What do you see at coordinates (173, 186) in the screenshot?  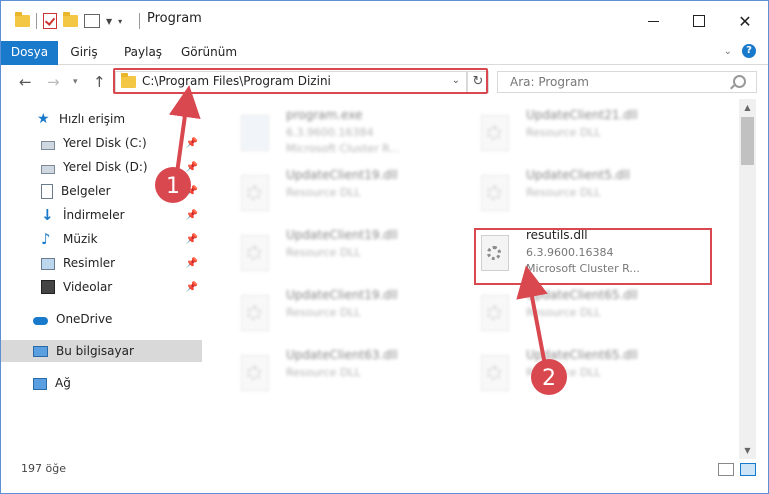 I see `annotation-label-1: 1` at bounding box center [173, 186].